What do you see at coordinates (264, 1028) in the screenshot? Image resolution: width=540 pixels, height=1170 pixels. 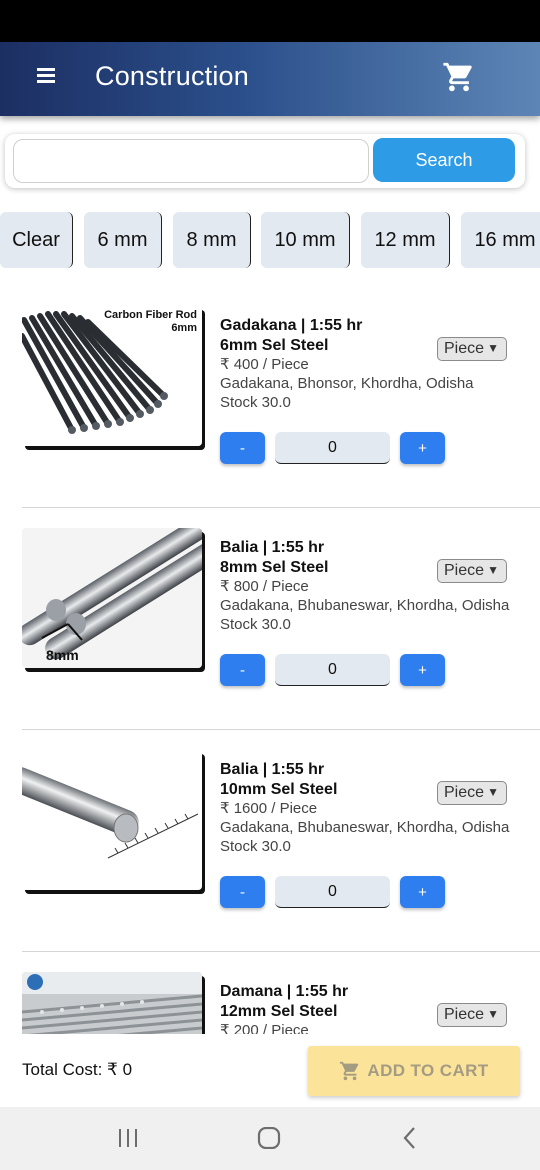 I see `product-price: ₹ 200 / Piece` at bounding box center [264, 1028].